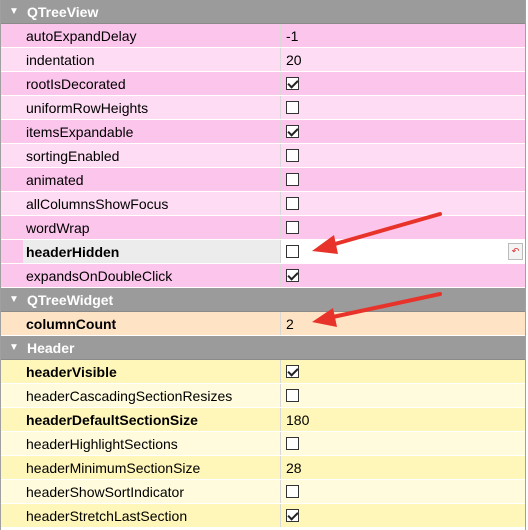  I want to click on section-header-qtreewidget: ▼ QTreeWidget, so click(263, 300).